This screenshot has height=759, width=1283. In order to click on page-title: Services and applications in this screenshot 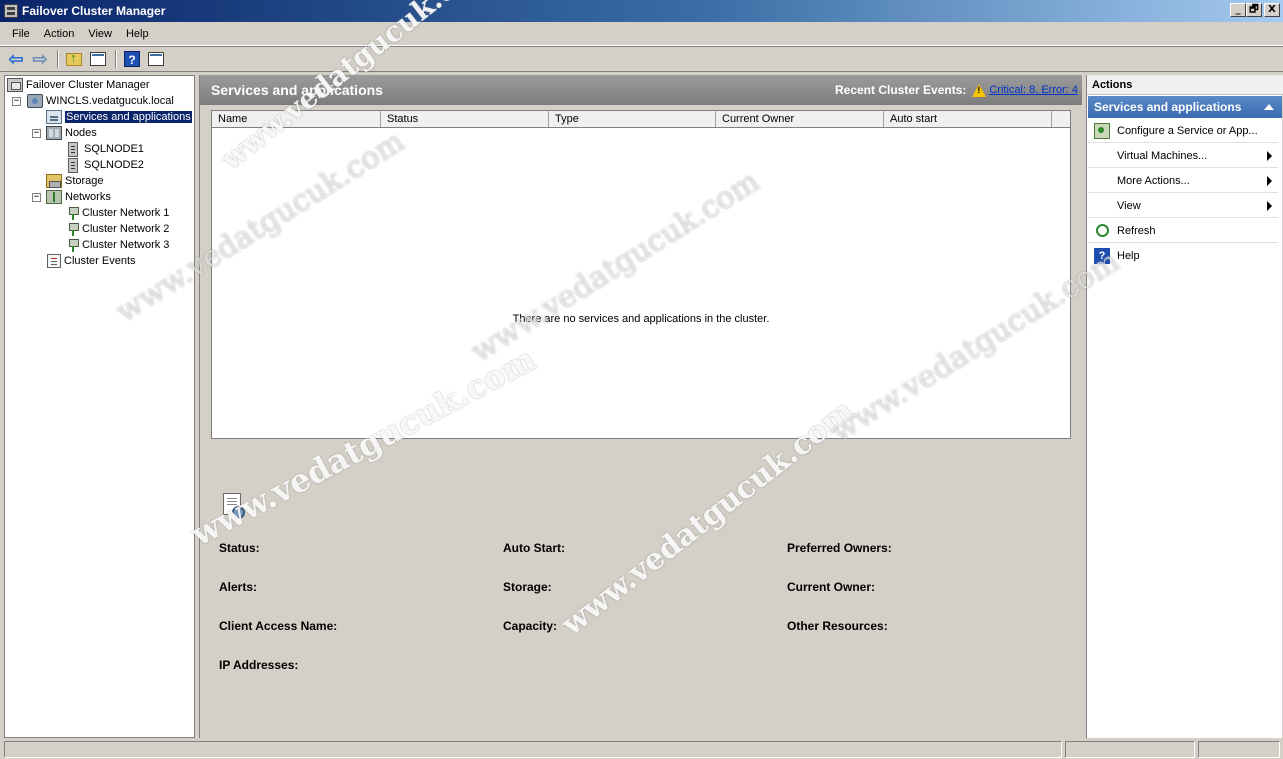, I will do `click(297, 90)`.